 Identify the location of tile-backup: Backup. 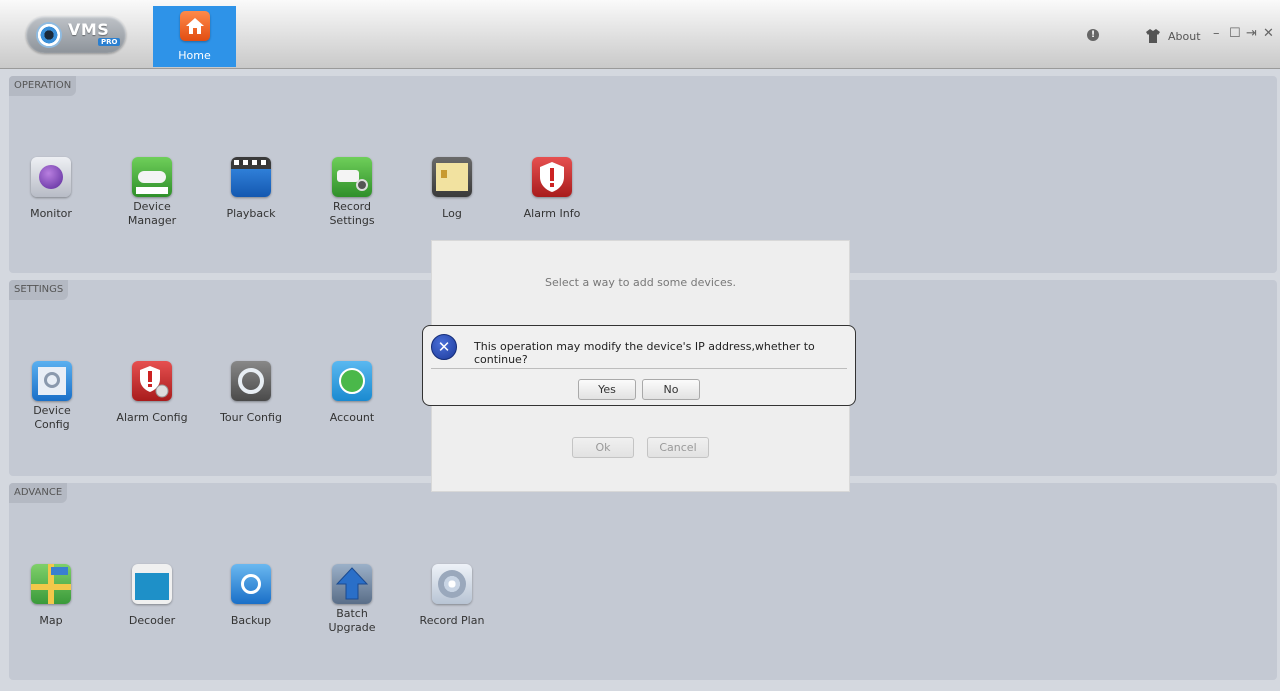
(251, 596).